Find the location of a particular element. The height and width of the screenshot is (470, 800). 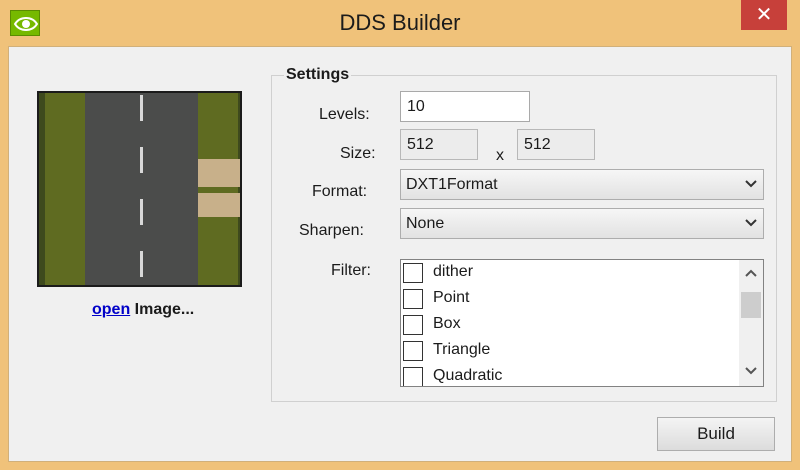

preview-grass-left is located at coordinates (65, 189).